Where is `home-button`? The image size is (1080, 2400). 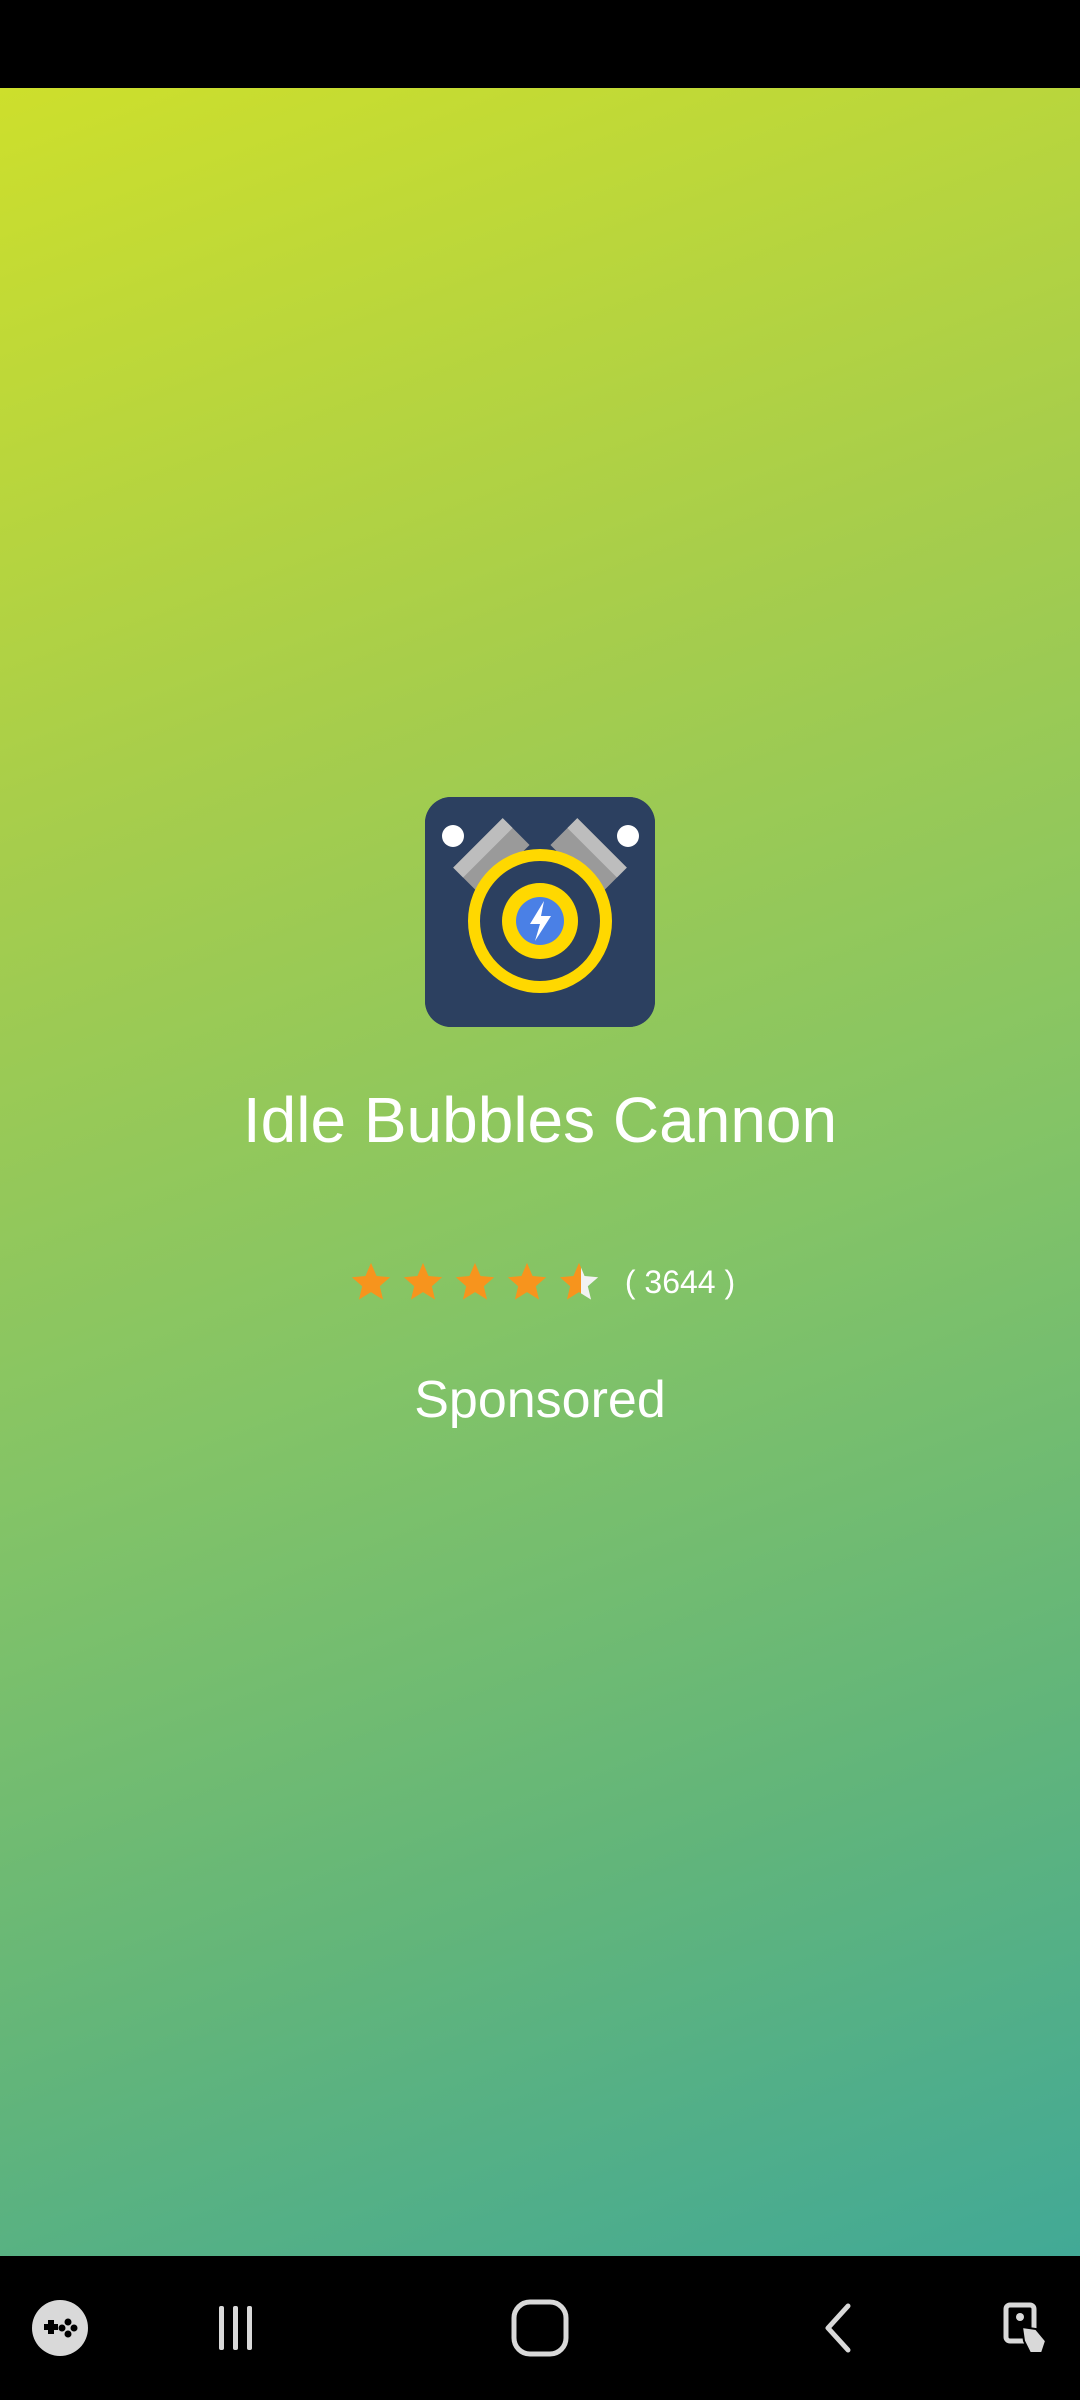 home-button is located at coordinates (540, 2328).